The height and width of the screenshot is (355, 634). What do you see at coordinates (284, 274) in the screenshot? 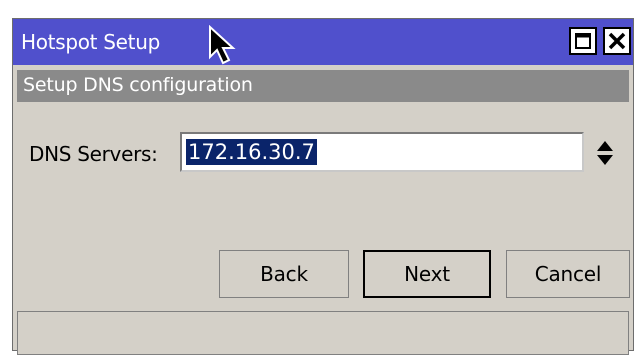
I see `back-button: Back` at bounding box center [284, 274].